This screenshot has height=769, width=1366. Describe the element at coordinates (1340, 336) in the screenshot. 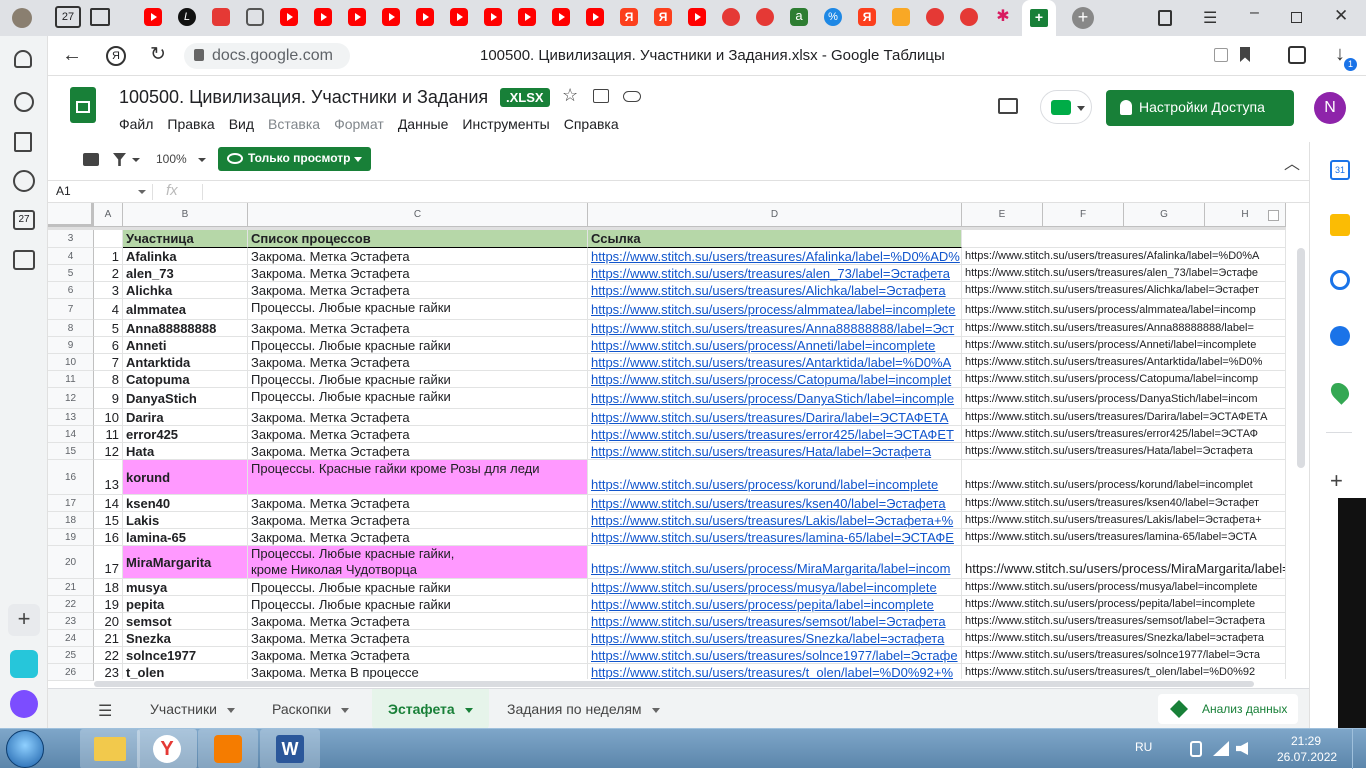

I see `contacts-icon` at that location.